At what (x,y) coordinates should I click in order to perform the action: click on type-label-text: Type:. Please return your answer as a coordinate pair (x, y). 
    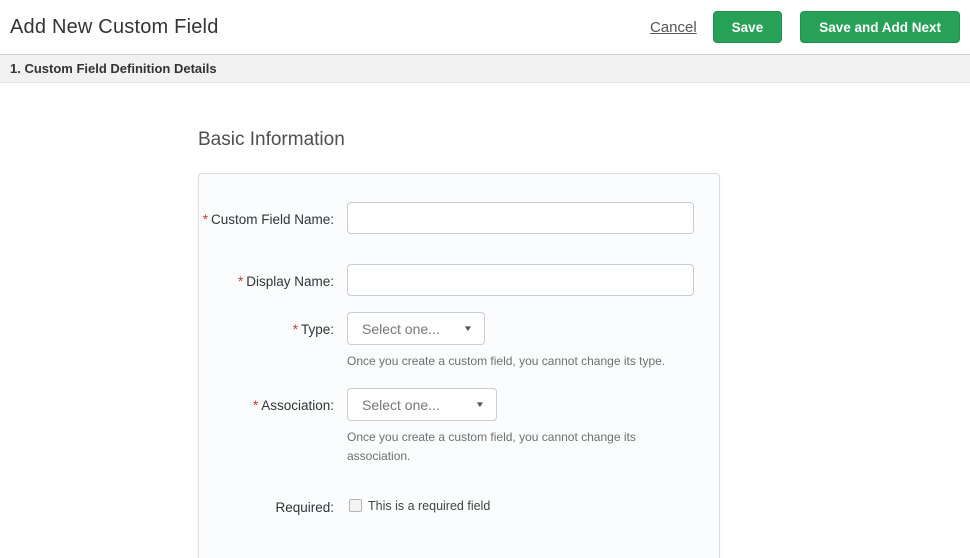
    Looking at the image, I should click on (317, 329).